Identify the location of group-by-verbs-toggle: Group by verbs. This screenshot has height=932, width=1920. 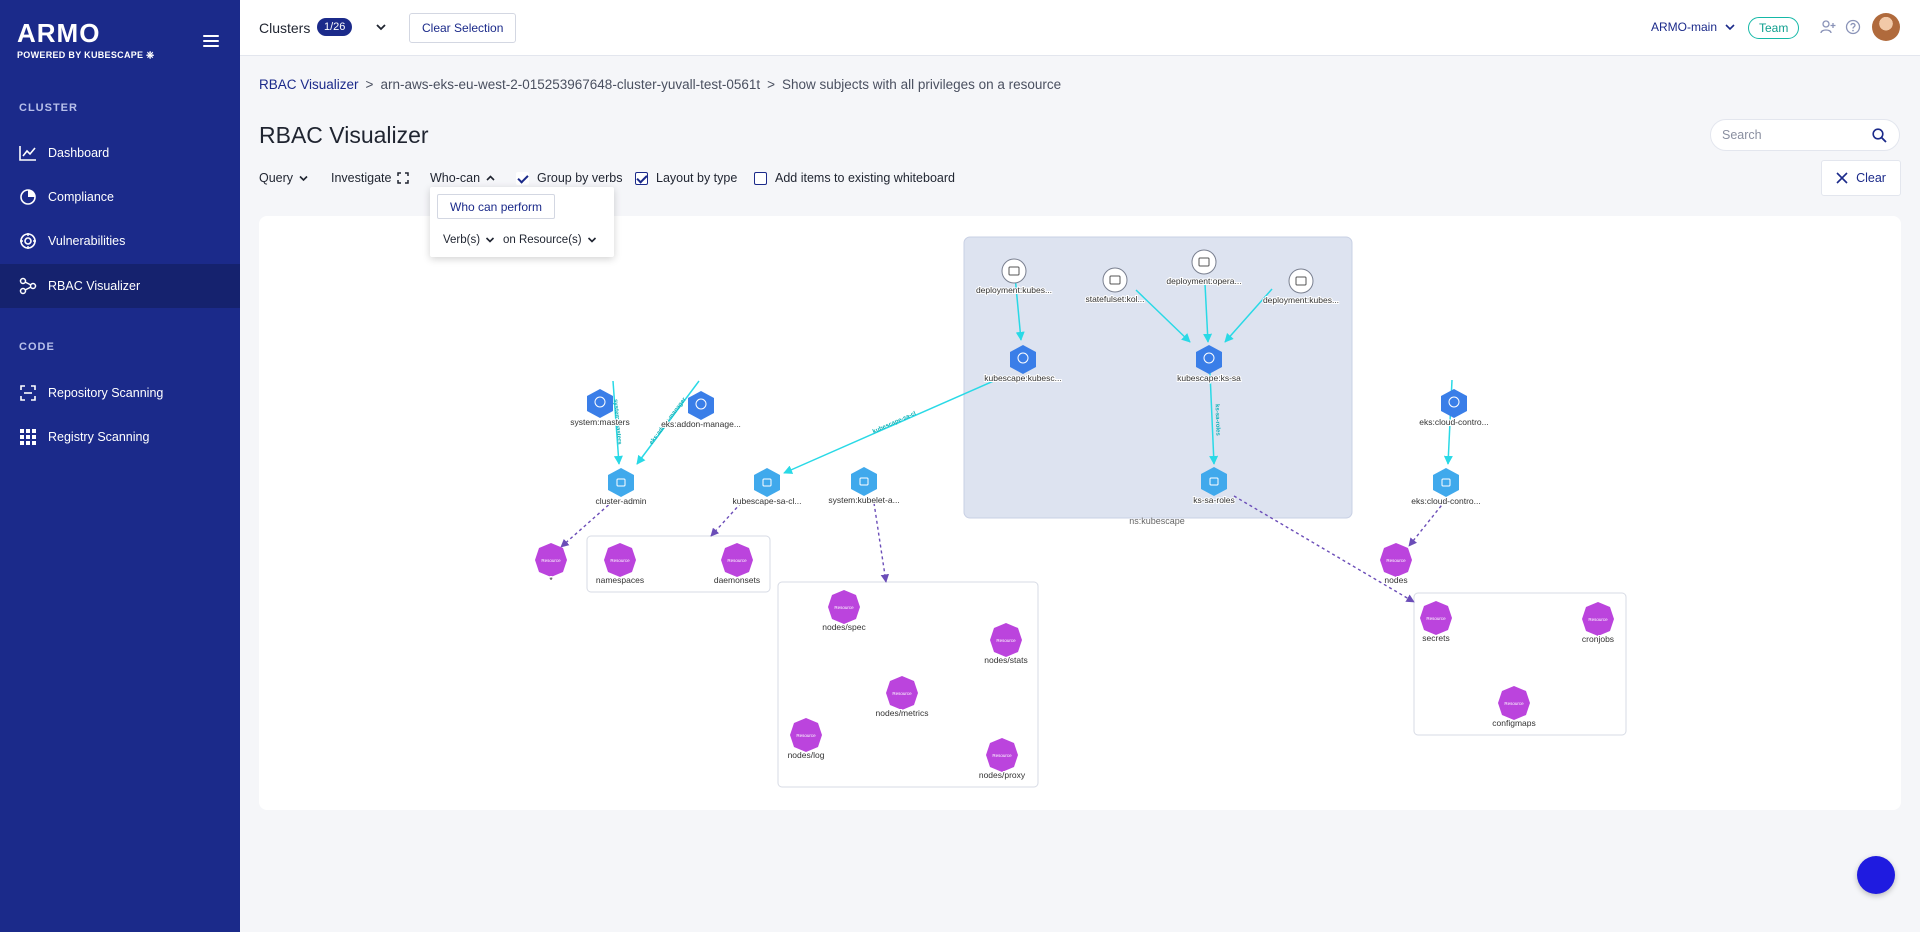
(569, 178).